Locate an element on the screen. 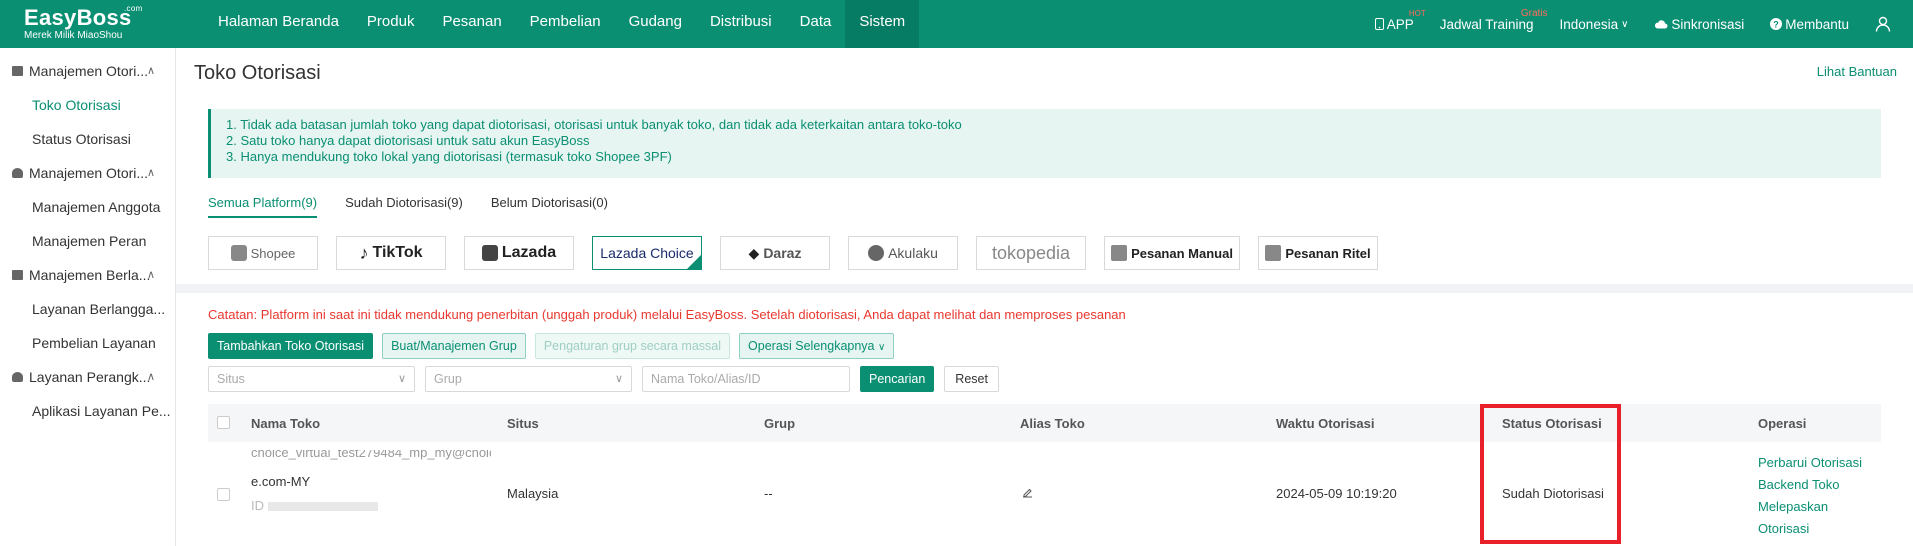 This screenshot has height=546, width=1913. nav-item-orders: Pesanan is located at coordinates (471, 24).